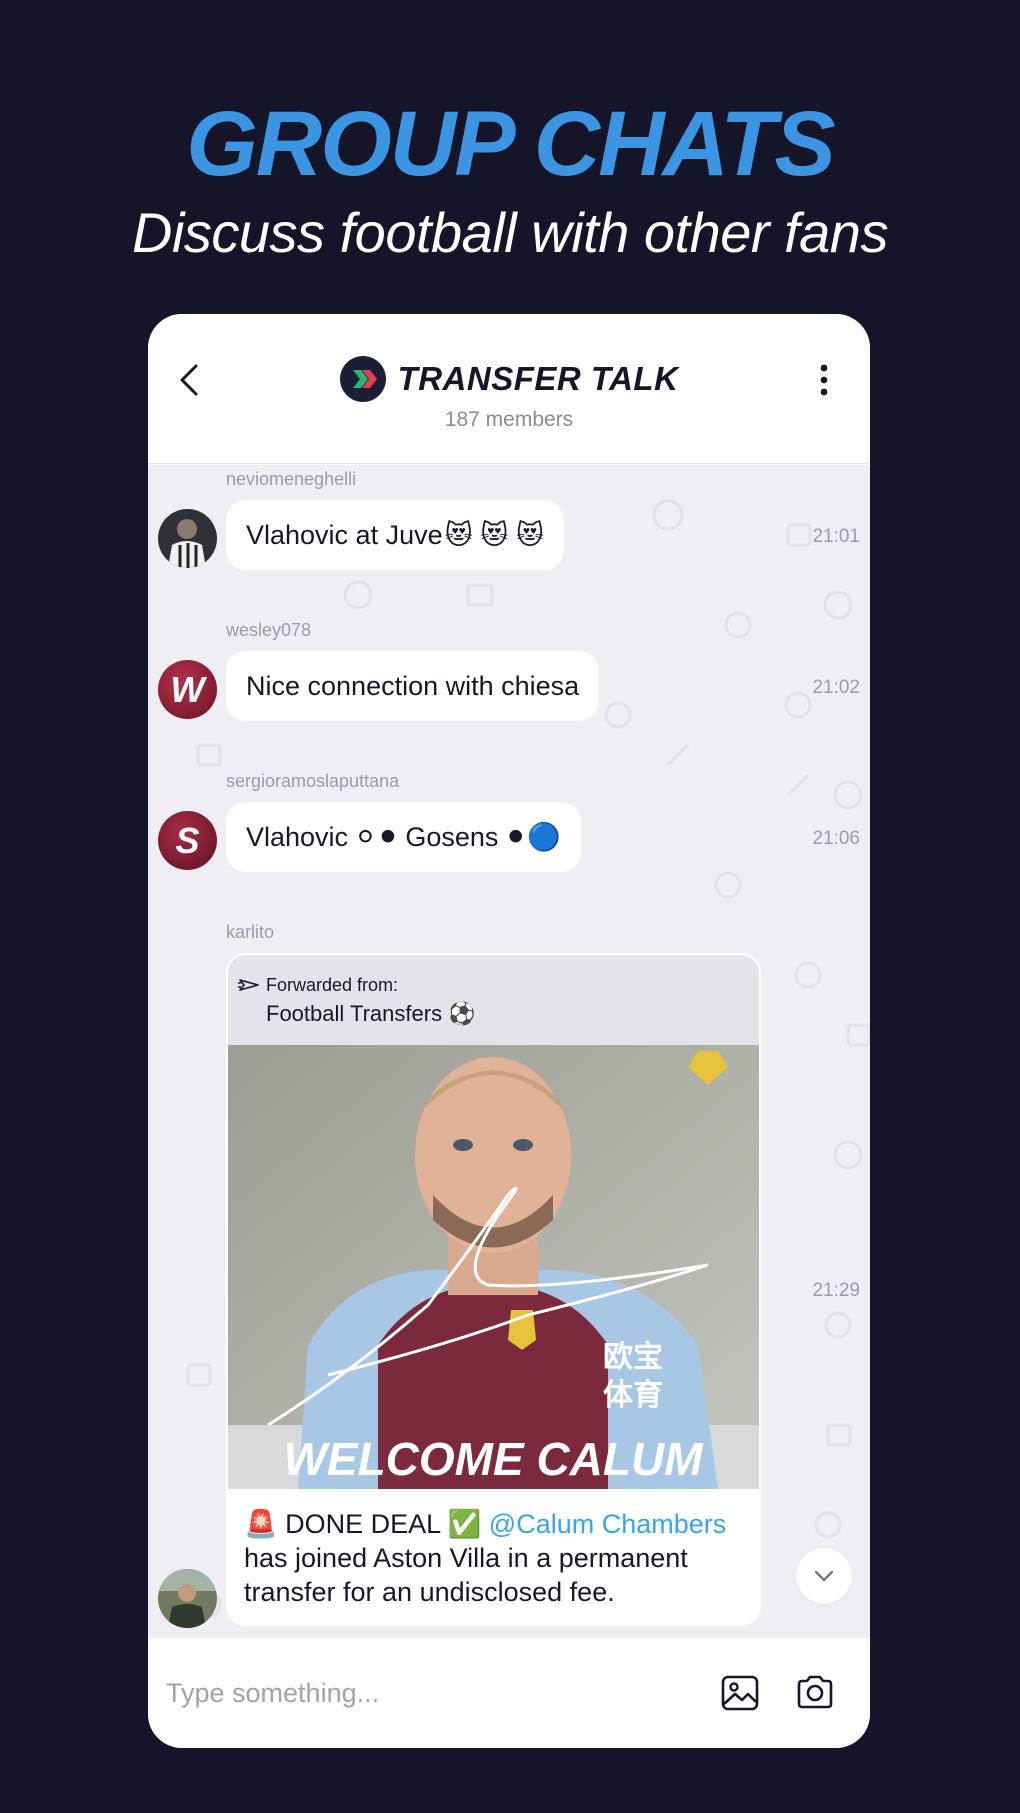  Describe the element at coordinates (363, 1524) in the screenshot. I see `caption-prefix: 🚨 DONE DEAL ✅` at that location.